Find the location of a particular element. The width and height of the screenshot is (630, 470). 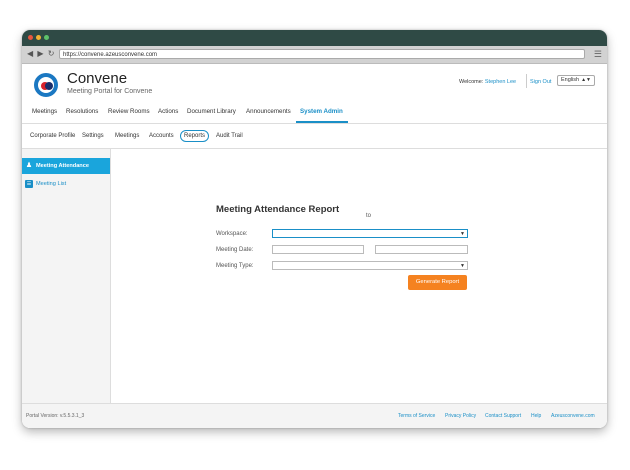

sidebar-item-meeting-list: ☰ Meeting List is located at coordinates (66, 184).